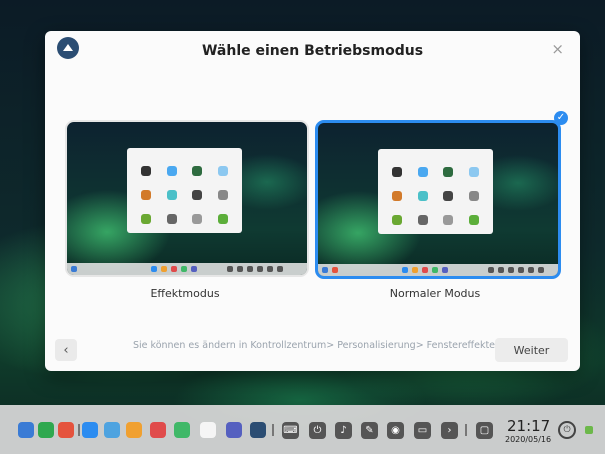 This screenshot has width=605, height=454. What do you see at coordinates (66, 430) in the screenshot?
I see `app-store-icon` at bounding box center [66, 430].